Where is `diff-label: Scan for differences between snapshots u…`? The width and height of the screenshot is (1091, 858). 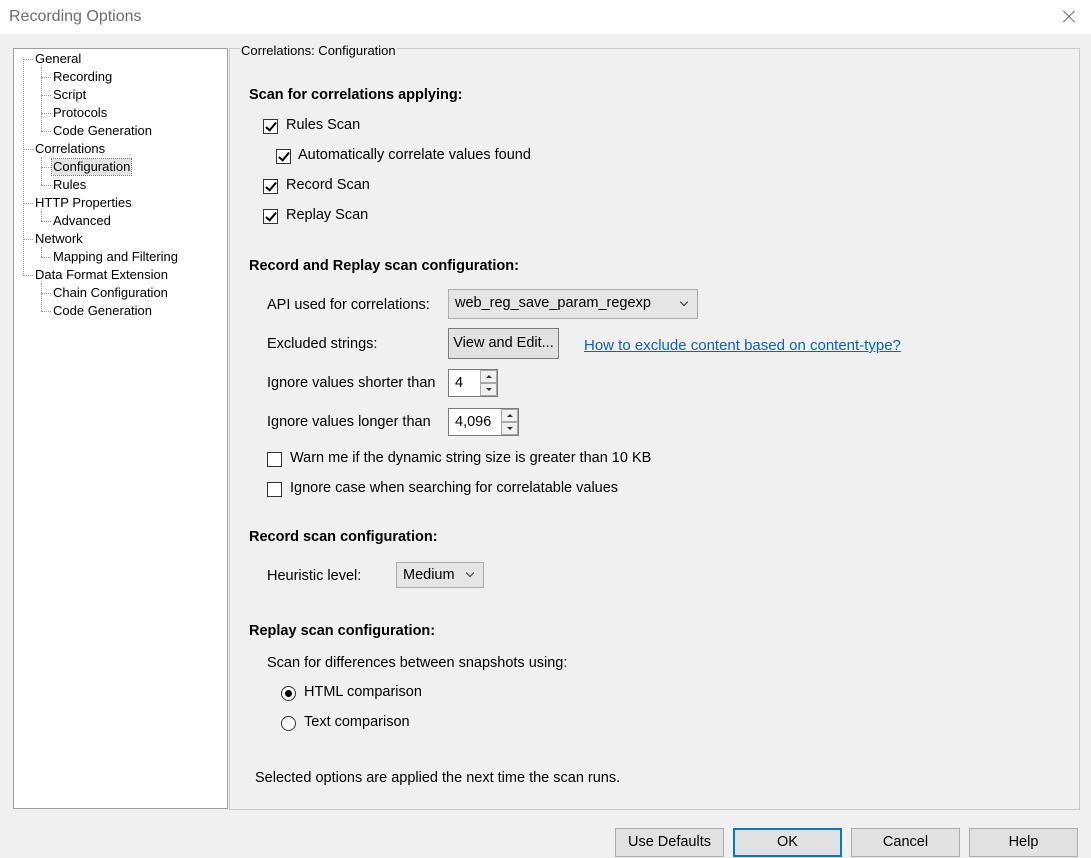
diff-label: Scan for differences between snapshots u… is located at coordinates (417, 663).